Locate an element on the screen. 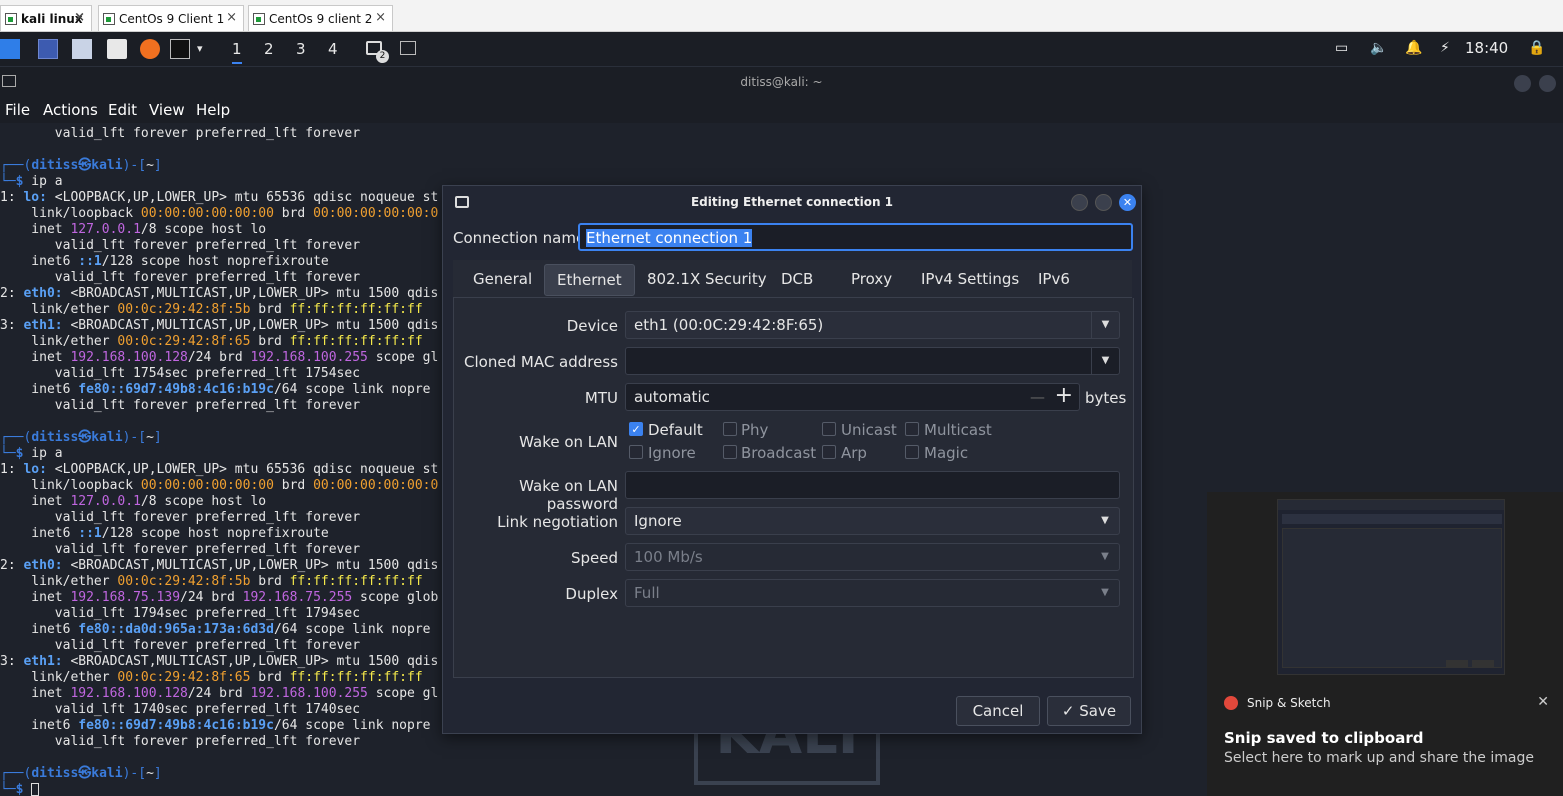 This screenshot has height=796, width=1563. device-label: Device is located at coordinates (592, 326).